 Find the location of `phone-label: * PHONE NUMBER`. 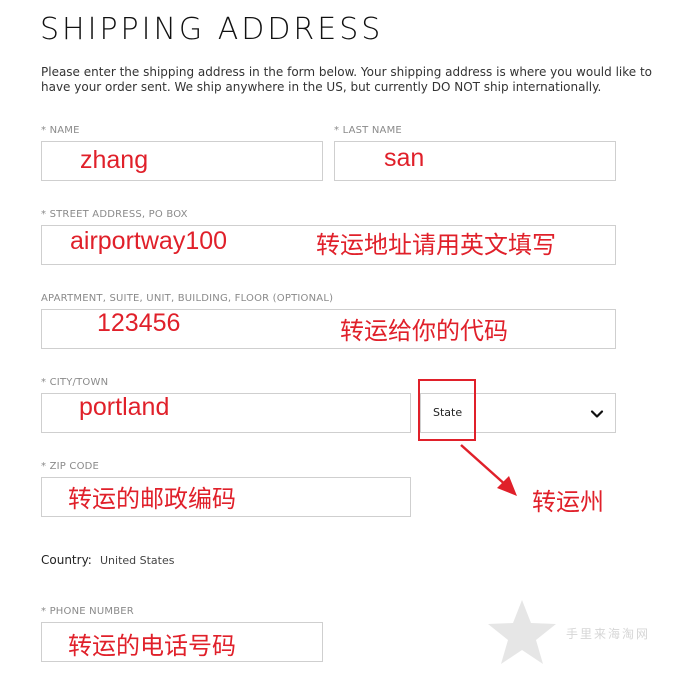

phone-label: * PHONE NUMBER is located at coordinates (87, 611).